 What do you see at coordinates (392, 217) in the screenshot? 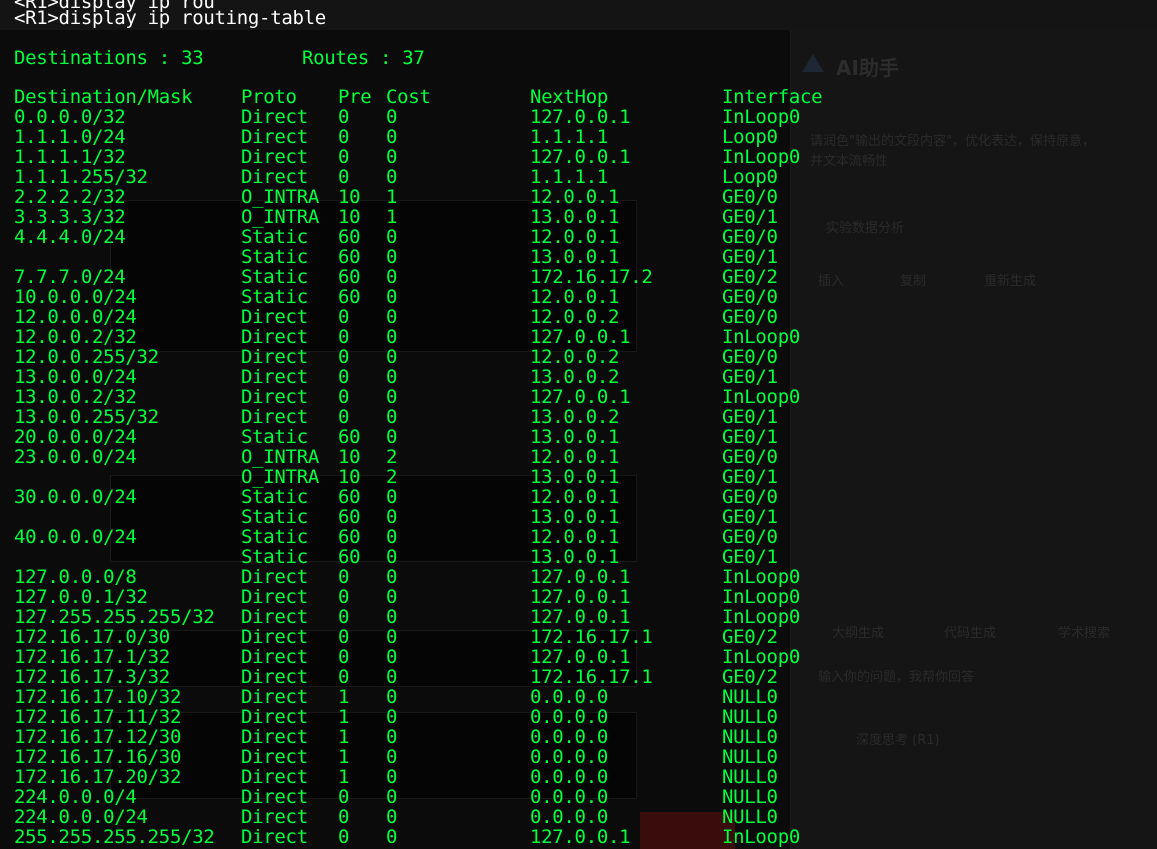
I see `route-cost: 1` at bounding box center [392, 217].